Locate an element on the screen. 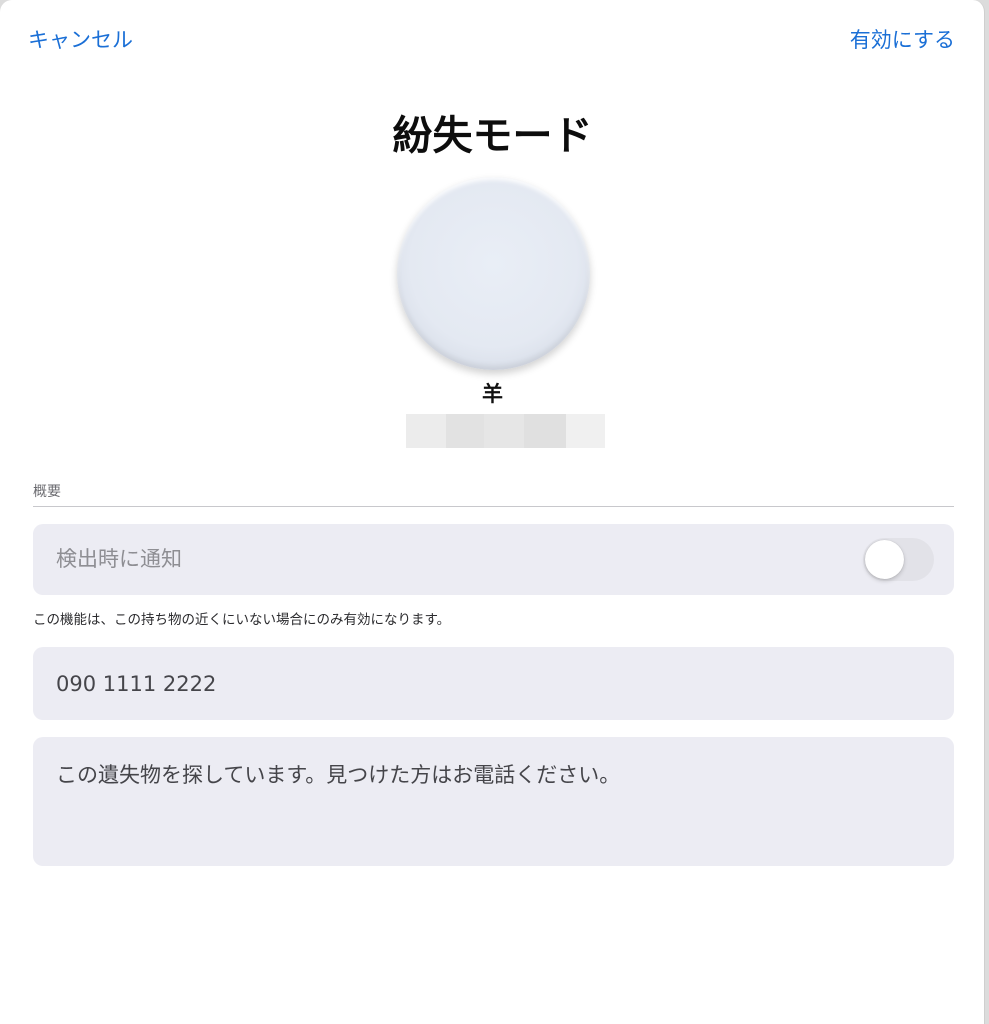 Image resolution: width=989 pixels, height=1024 pixels. redacted-serial-block is located at coordinates (505, 431).